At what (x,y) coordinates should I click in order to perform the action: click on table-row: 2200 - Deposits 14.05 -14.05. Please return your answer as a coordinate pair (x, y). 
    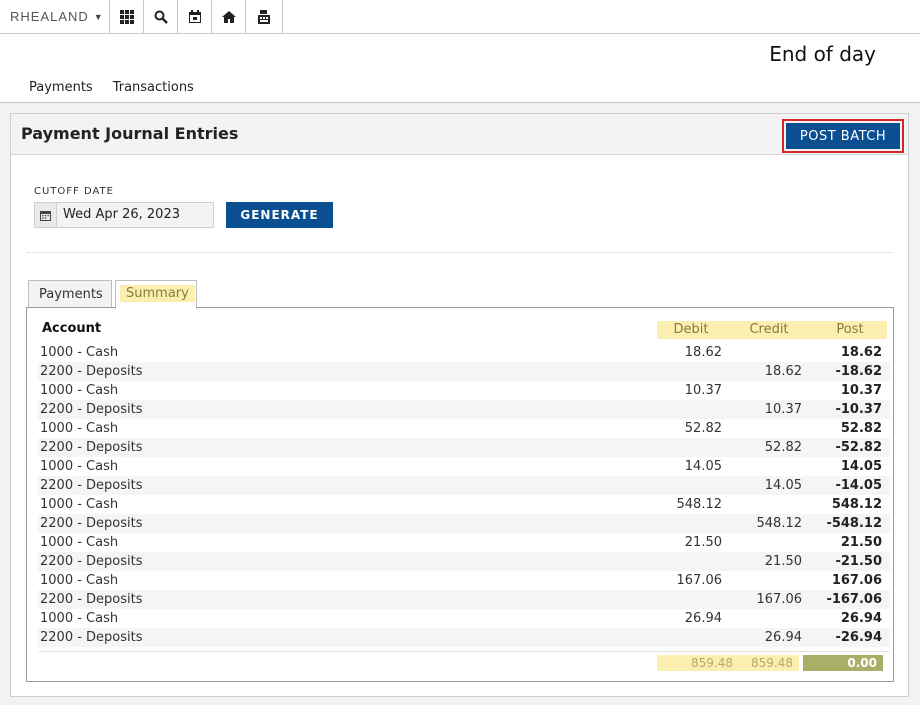
    Looking at the image, I should click on (464, 485).